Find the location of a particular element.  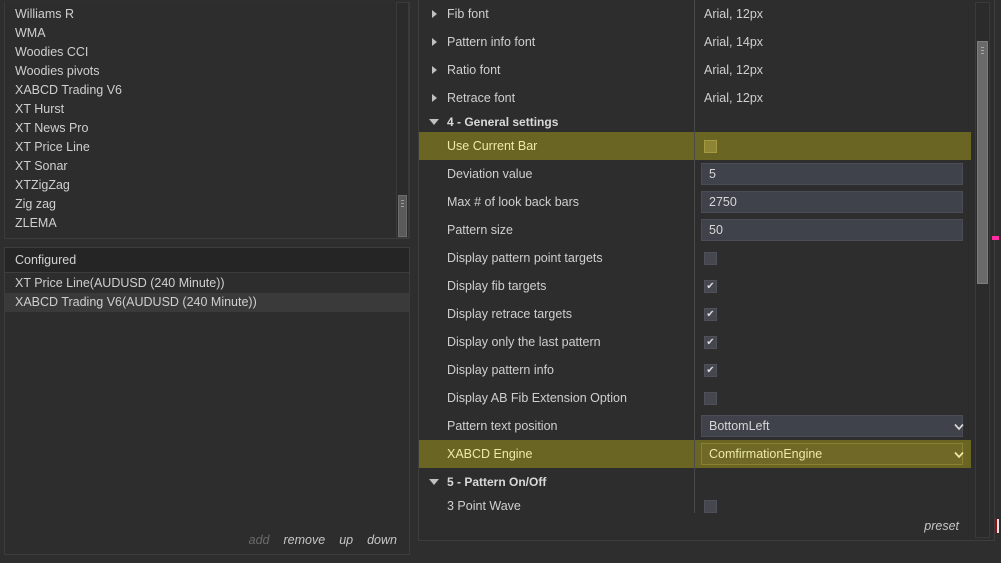

group-header-pattern-on-off: 5 - Pattern On/Off is located at coordinates (695, 482).